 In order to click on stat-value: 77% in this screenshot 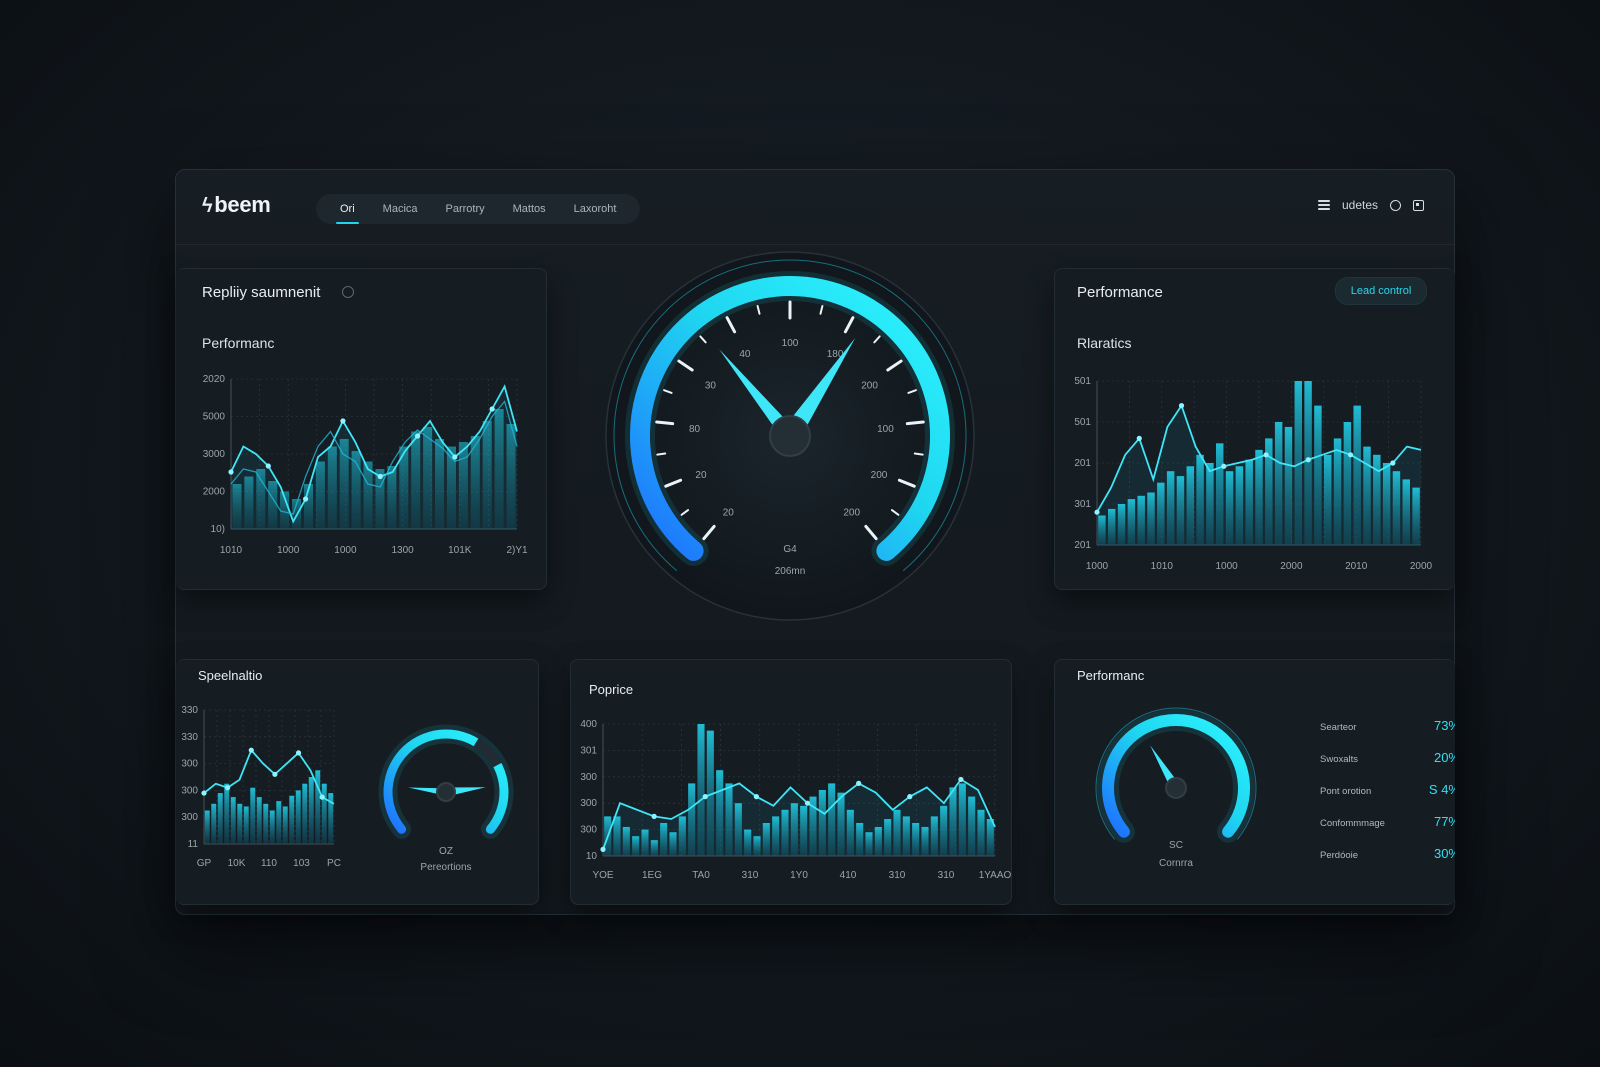, I will do `click(1444, 821)`.